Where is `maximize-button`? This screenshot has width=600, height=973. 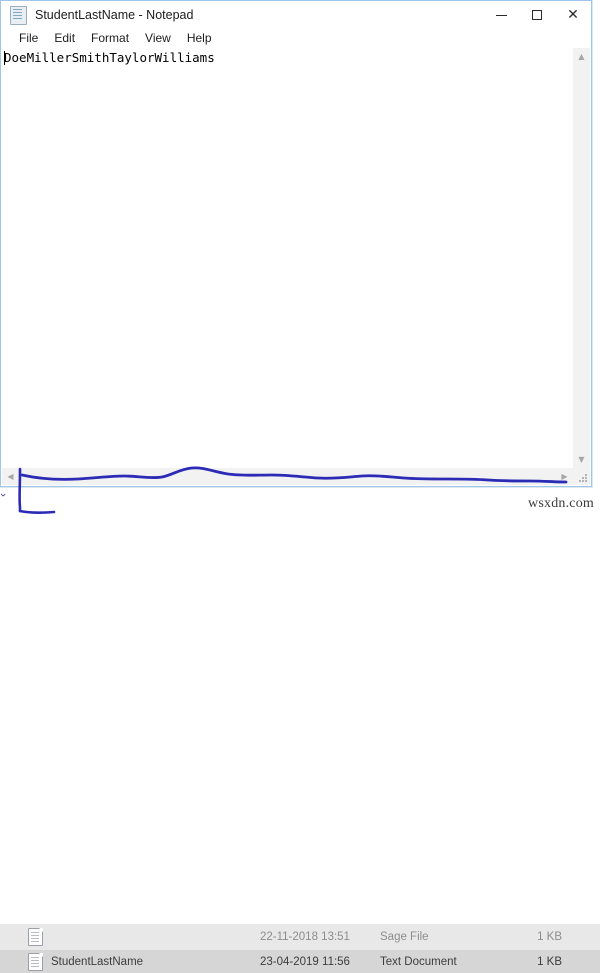 maximize-button is located at coordinates (537, 15).